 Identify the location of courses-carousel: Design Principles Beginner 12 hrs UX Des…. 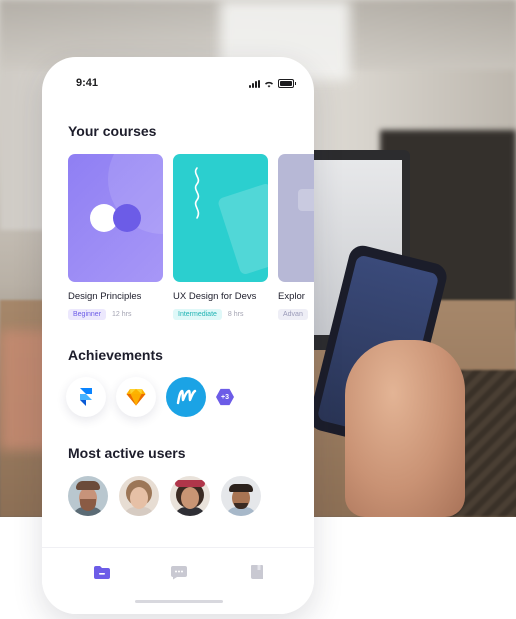
(191, 241).